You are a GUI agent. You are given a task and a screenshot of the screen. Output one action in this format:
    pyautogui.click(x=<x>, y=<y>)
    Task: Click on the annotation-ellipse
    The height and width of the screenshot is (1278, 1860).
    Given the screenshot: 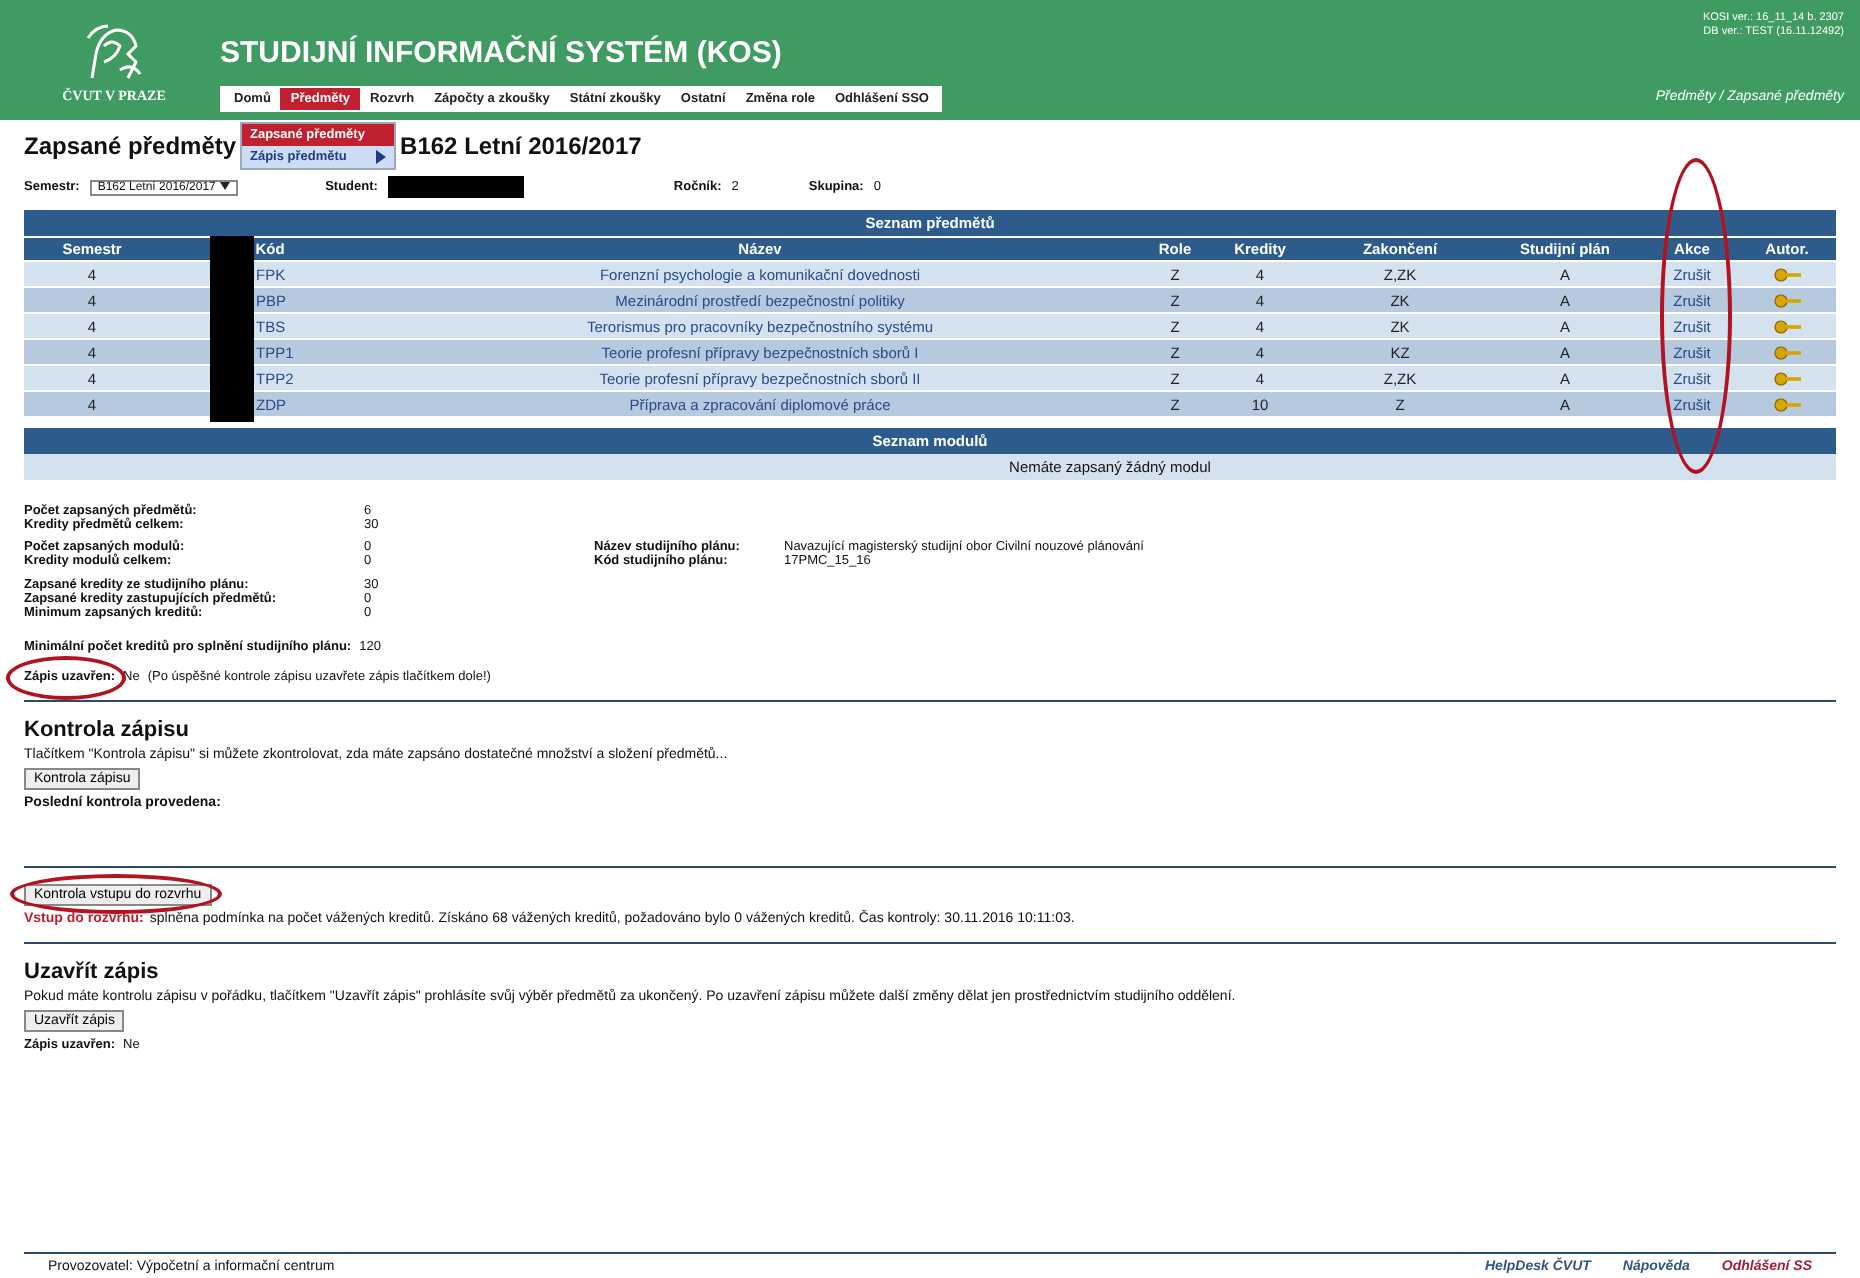 What is the action you would take?
    pyautogui.click(x=66, y=677)
    